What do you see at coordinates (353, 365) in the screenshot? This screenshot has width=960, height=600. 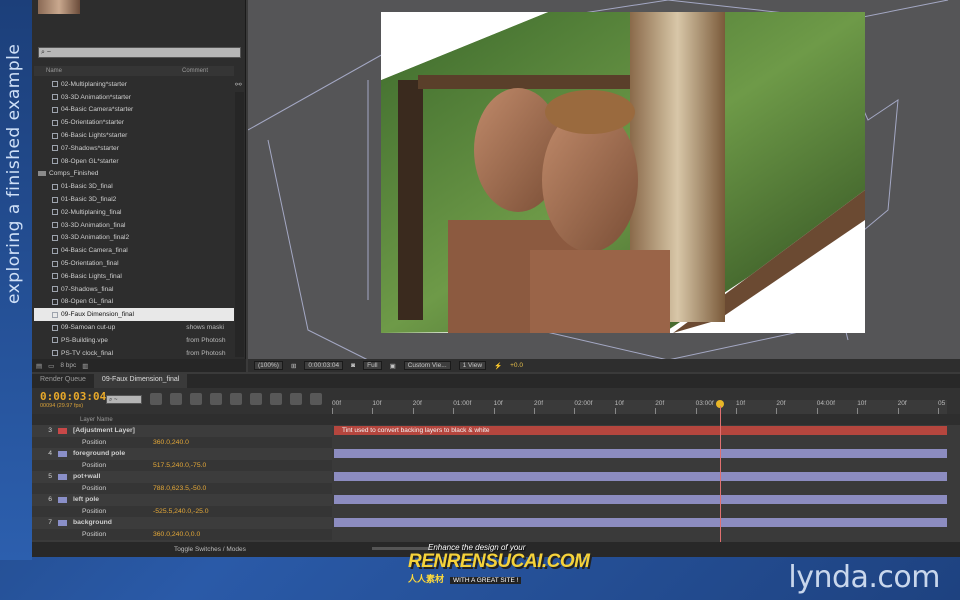 I see `snapshot-icon: ◙` at bounding box center [353, 365].